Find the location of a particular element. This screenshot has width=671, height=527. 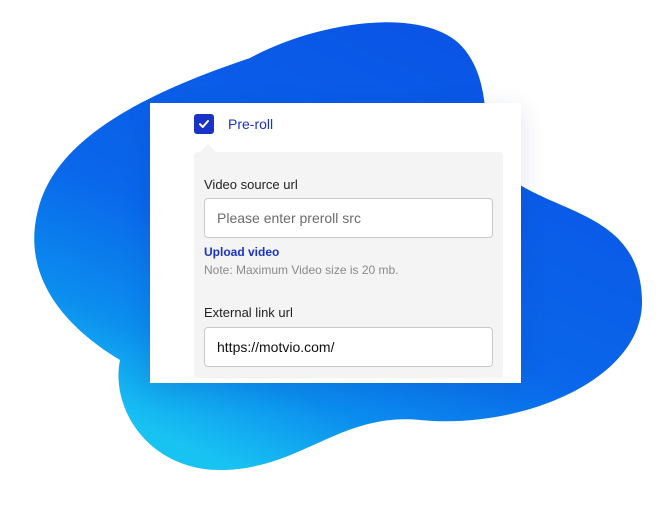

external-link-input is located at coordinates (348, 347).